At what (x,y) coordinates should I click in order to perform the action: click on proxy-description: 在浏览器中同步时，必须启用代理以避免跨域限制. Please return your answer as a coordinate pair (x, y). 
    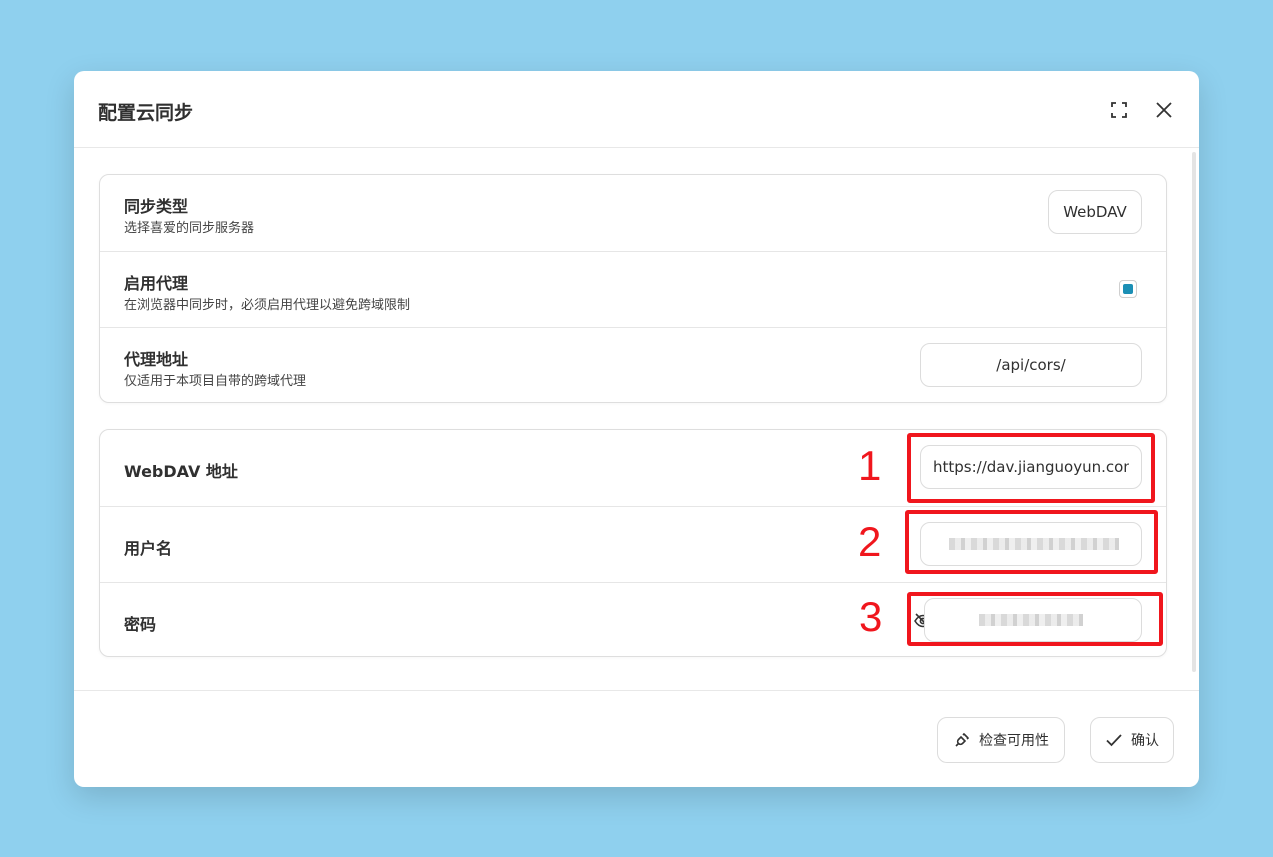
    Looking at the image, I should click on (267, 305).